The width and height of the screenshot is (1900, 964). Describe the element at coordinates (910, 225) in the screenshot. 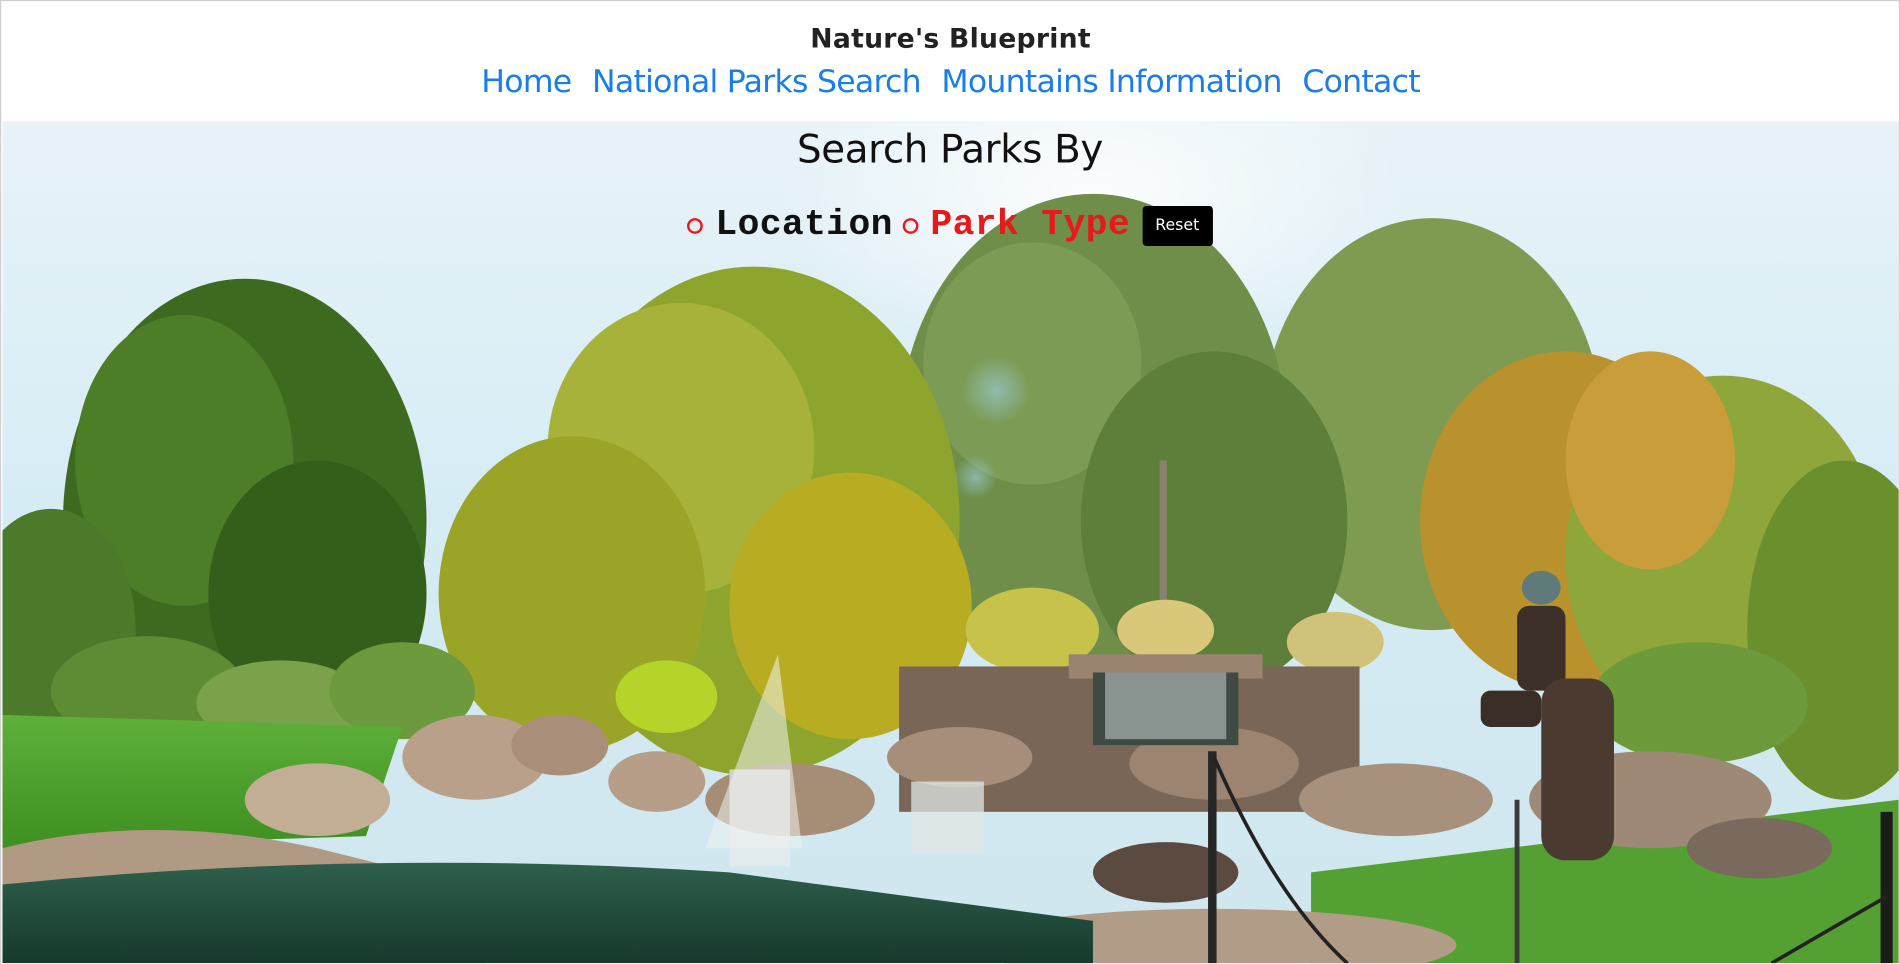

I see `park-type-radio-button` at that location.